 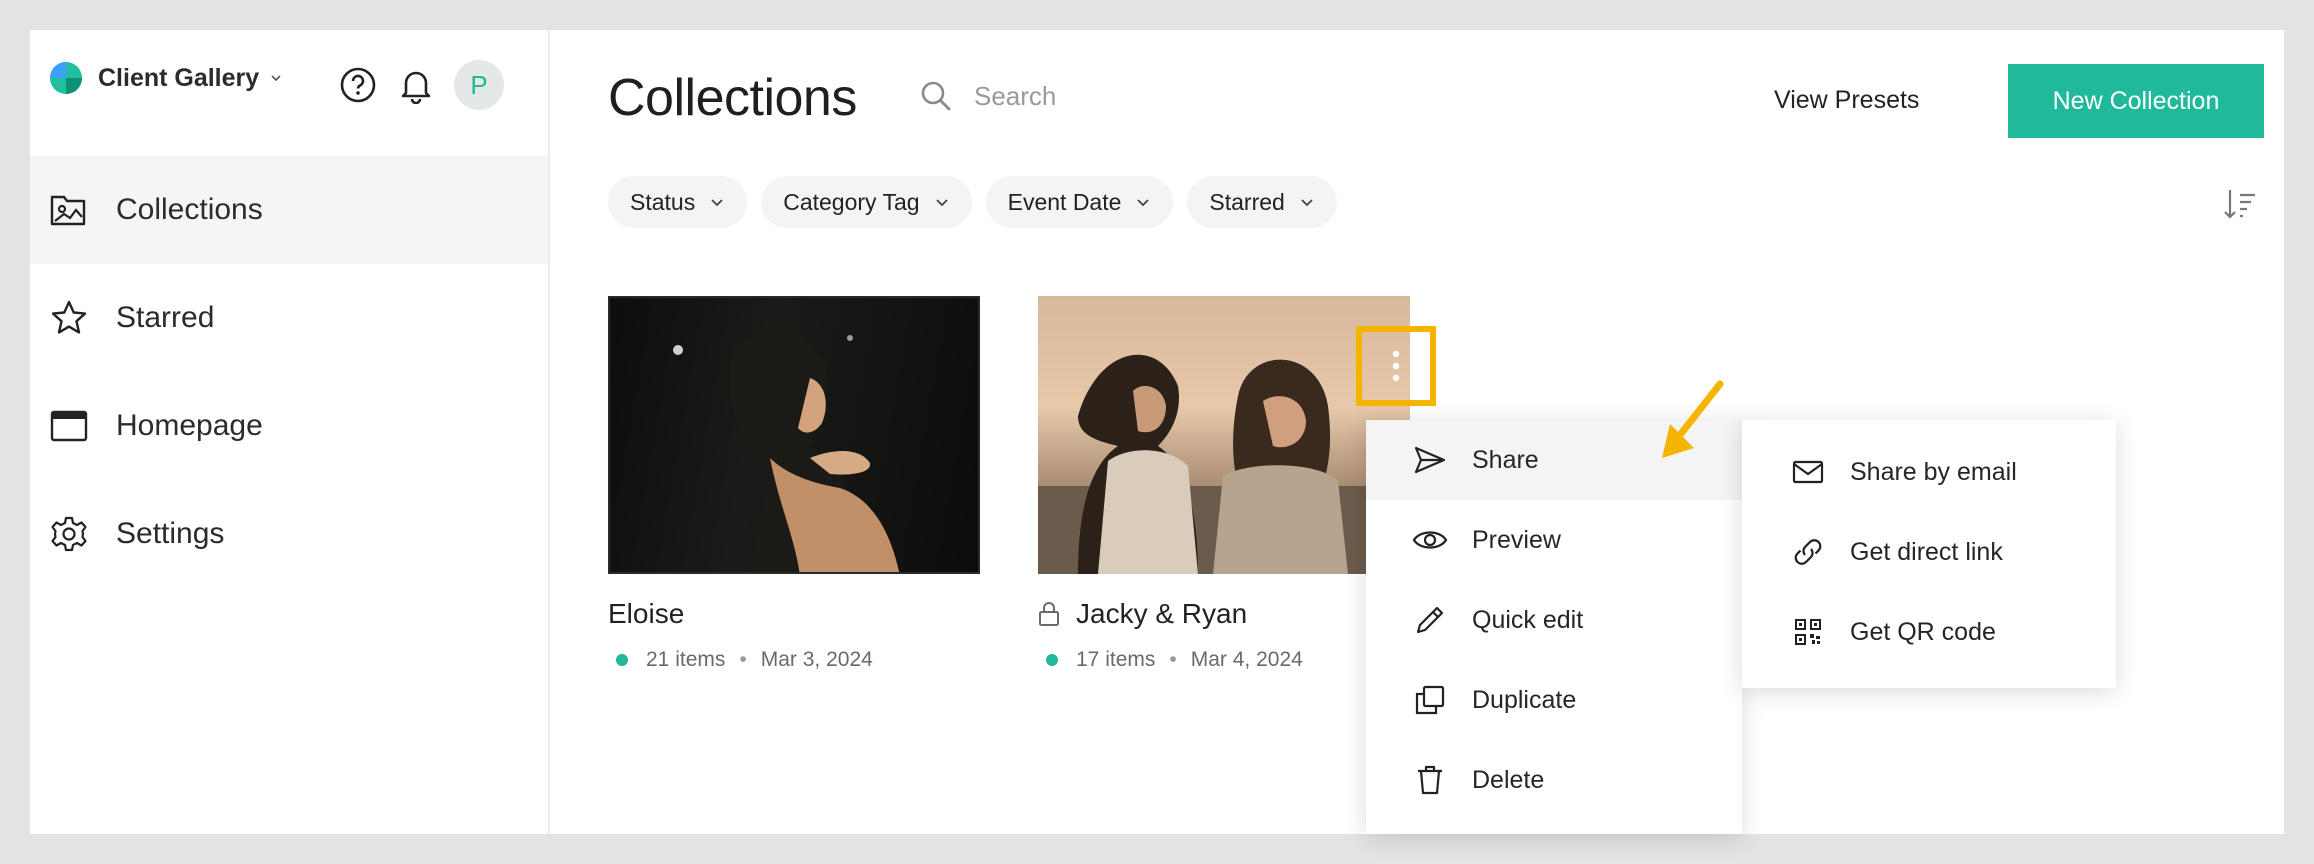 I want to click on collection-card: Jacky & Ryan 17 items • Mar 4, 2024, so click(x=1224, y=484).